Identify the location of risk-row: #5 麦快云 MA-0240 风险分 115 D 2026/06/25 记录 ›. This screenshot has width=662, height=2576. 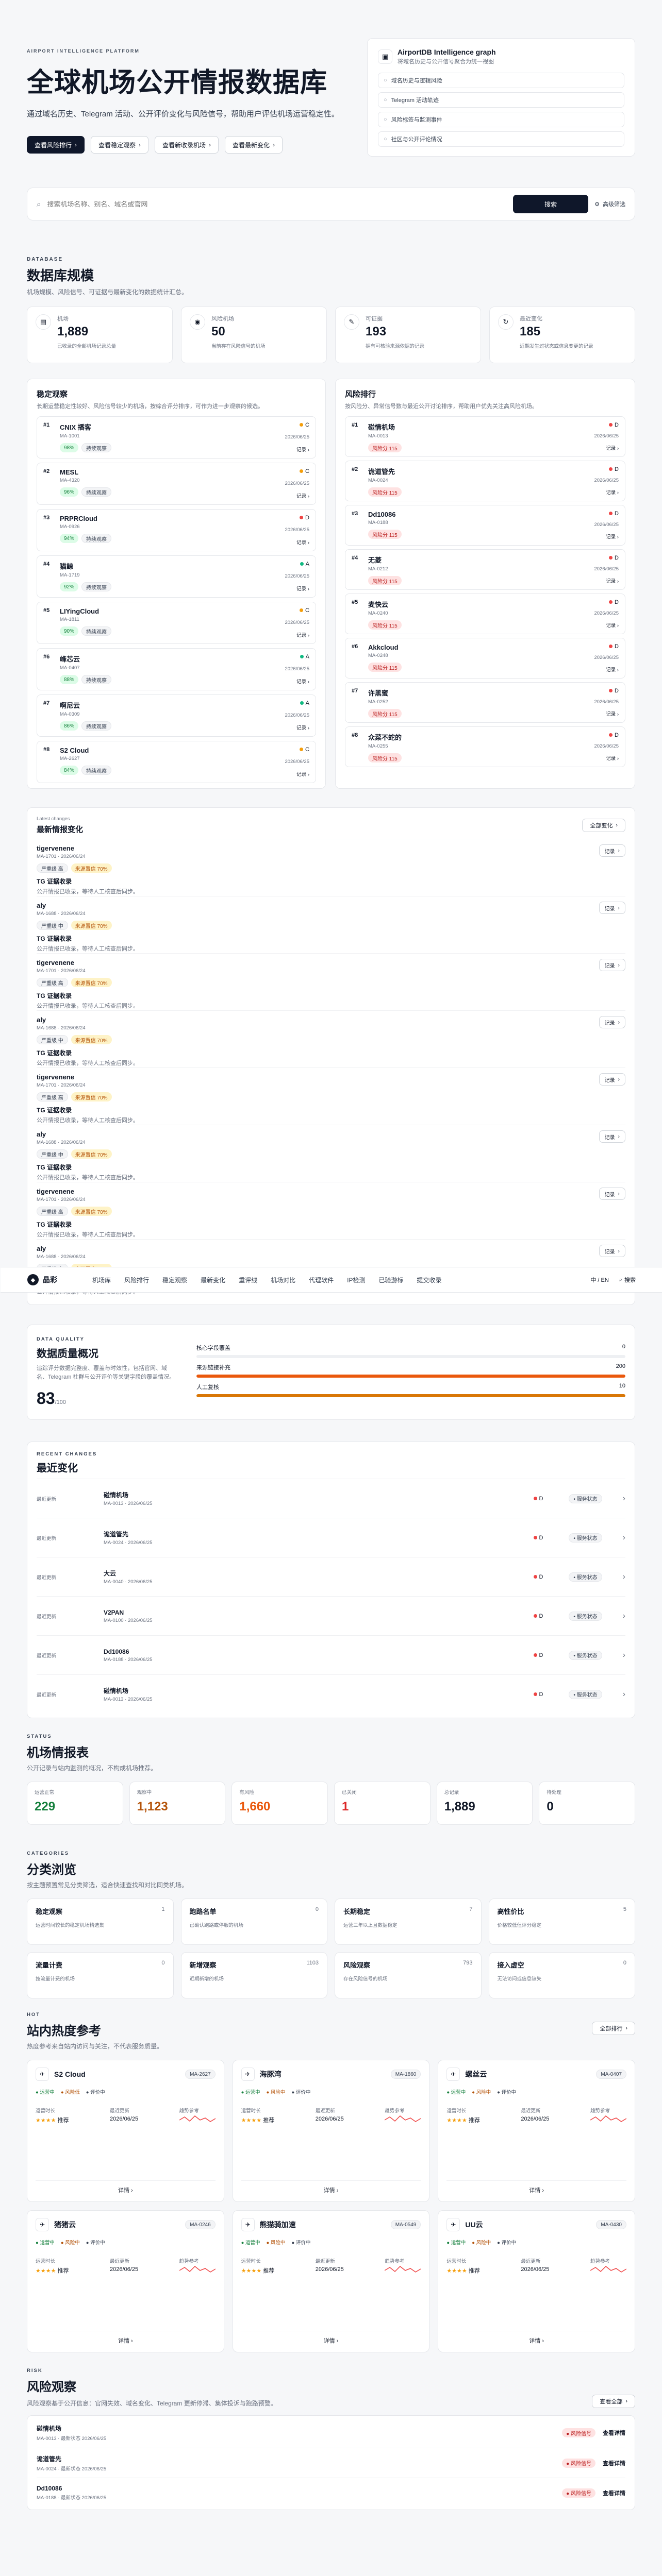
(485, 614).